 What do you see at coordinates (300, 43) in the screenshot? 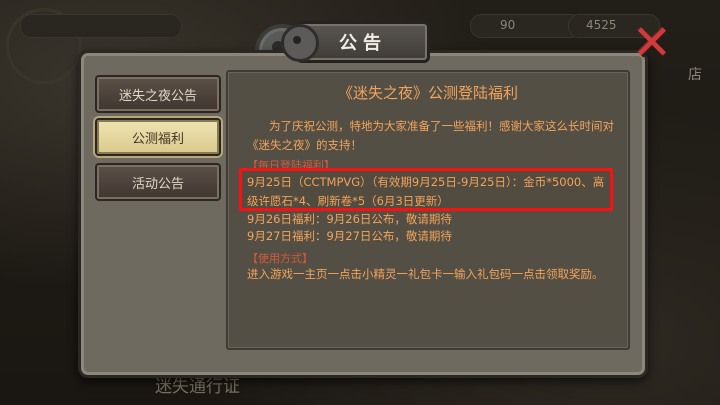
I see `gear-icon` at bounding box center [300, 43].